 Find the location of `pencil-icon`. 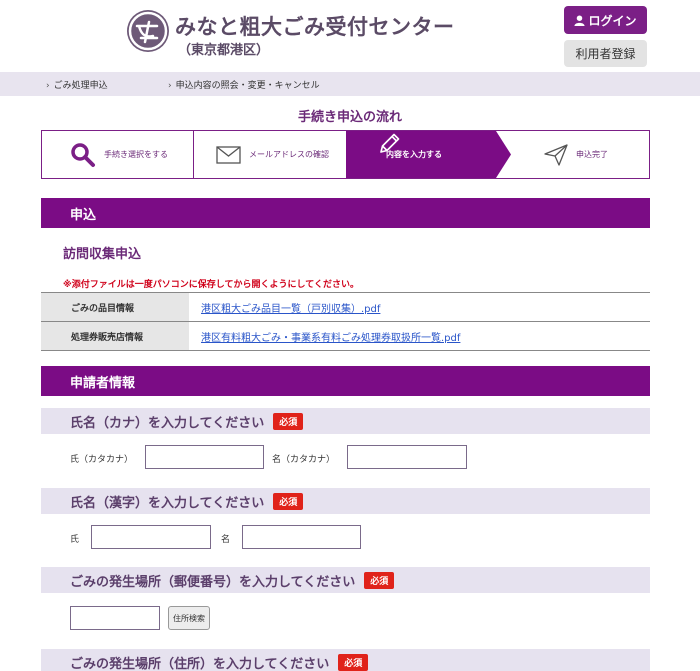

pencil-icon is located at coordinates (390, 143).